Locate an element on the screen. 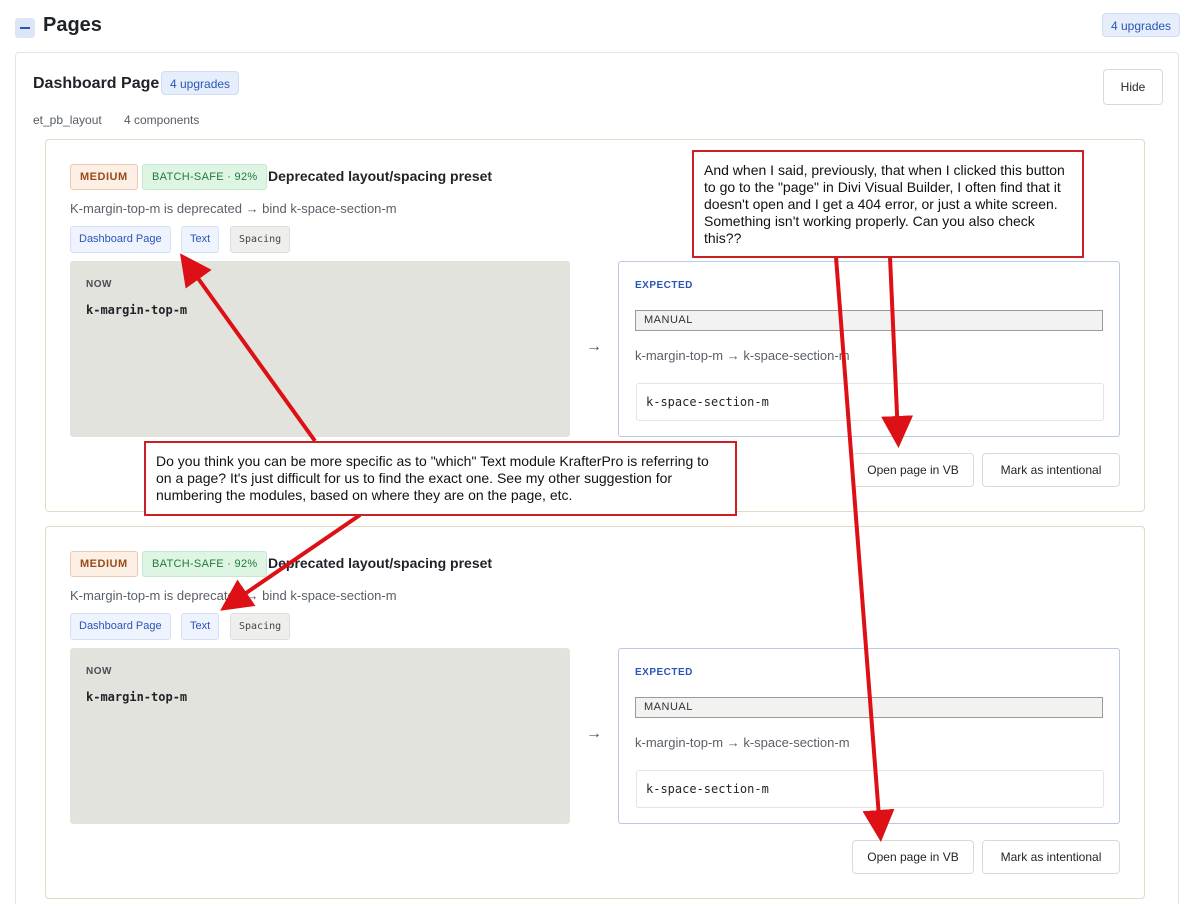 This screenshot has width=1193, height=904. section-title: Dashboard Page is located at coordinates (96, 83).